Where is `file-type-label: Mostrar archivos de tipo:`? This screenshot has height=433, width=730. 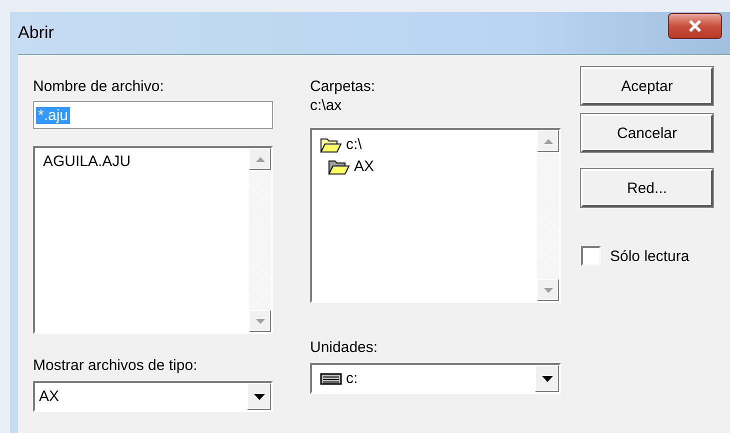
file-type-label: Mostrar archivos de tipo: is located at coordinates (115, 366).